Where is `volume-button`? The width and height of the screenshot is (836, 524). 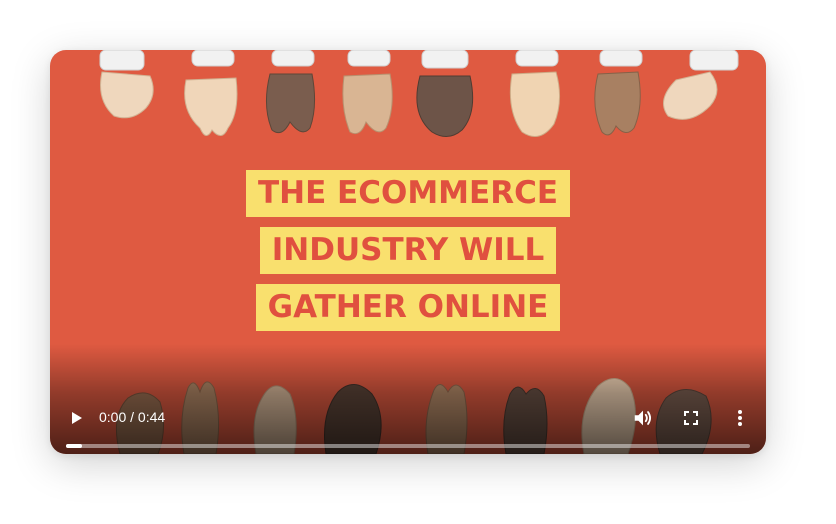
volume-button is located at coordinates (643, 418).